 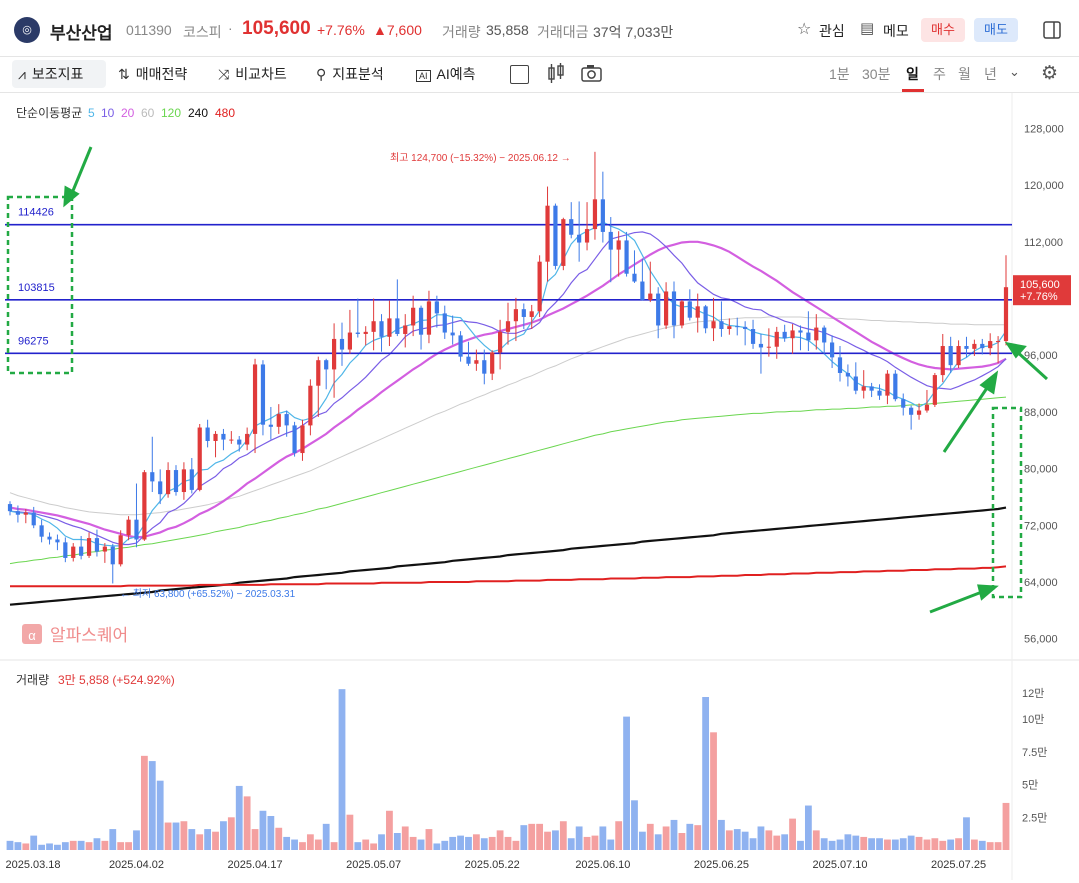 I want to click on period-30min: 30분, so click(x=876, y=74).